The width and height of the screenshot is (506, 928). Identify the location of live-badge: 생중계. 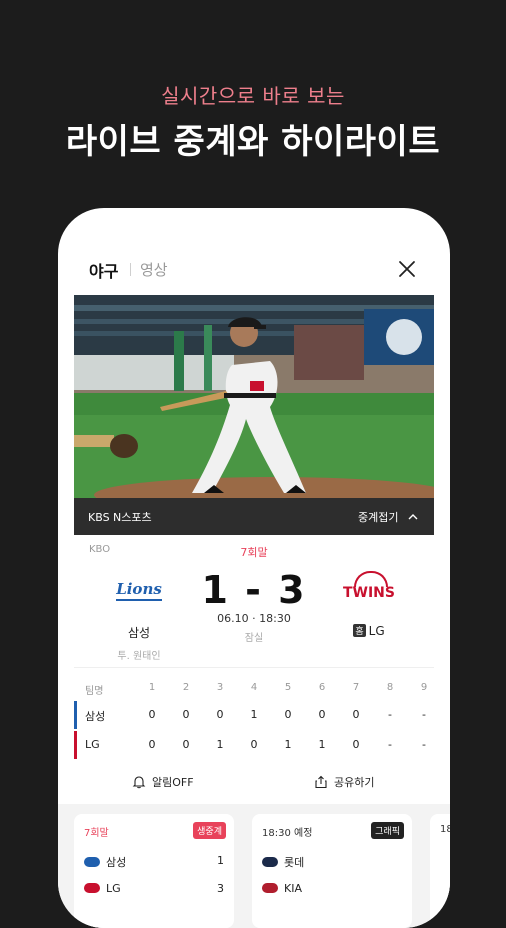
(209, 830).